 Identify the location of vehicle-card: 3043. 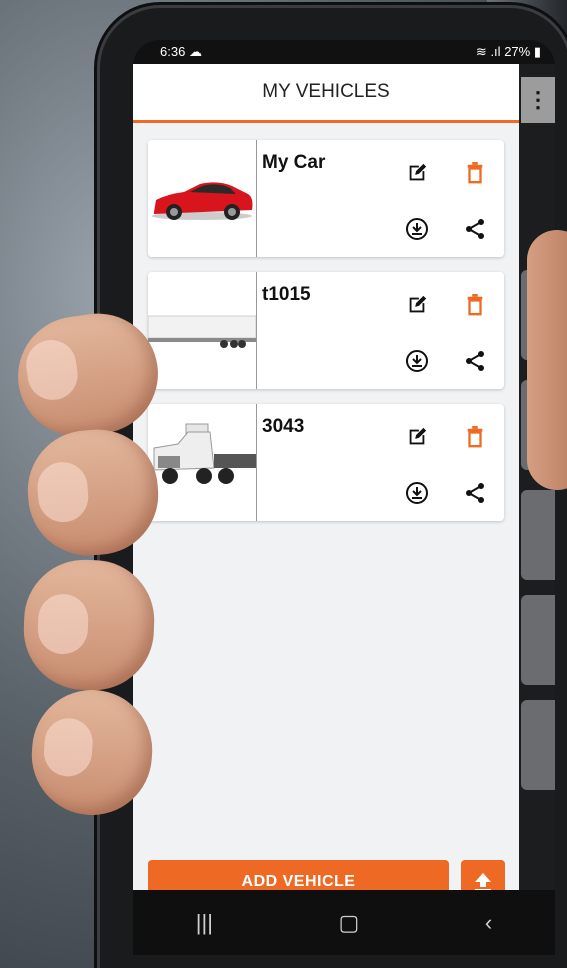
(326, 462).